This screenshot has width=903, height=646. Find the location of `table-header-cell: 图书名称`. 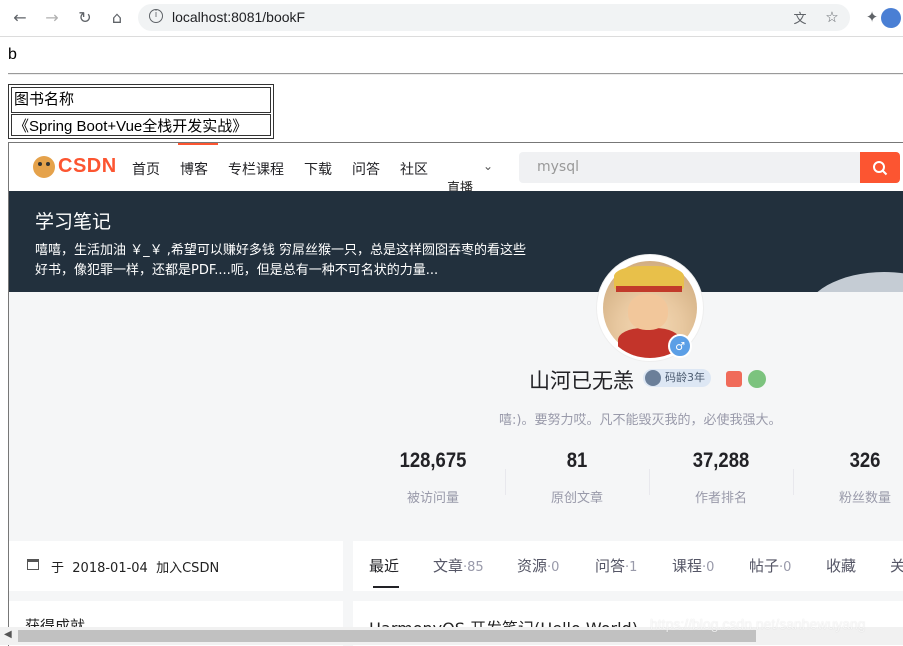

table-header-cell: 图书名称 is located at coordinates (141, 100).